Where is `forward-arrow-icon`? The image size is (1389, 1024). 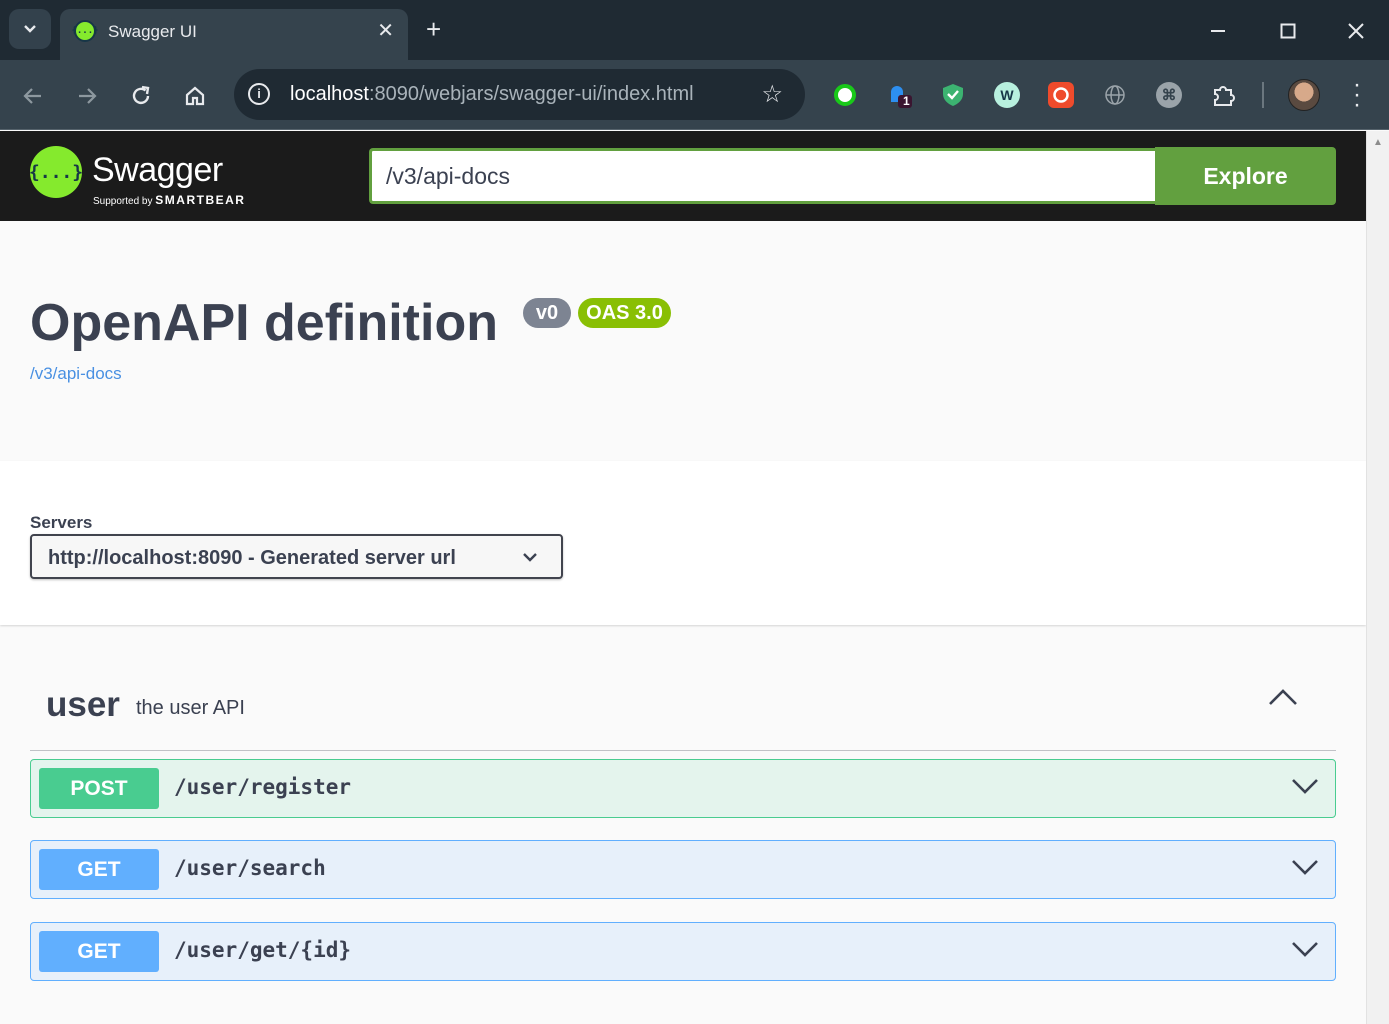
forward-arrow-icon is located at coordinates (87, 96).